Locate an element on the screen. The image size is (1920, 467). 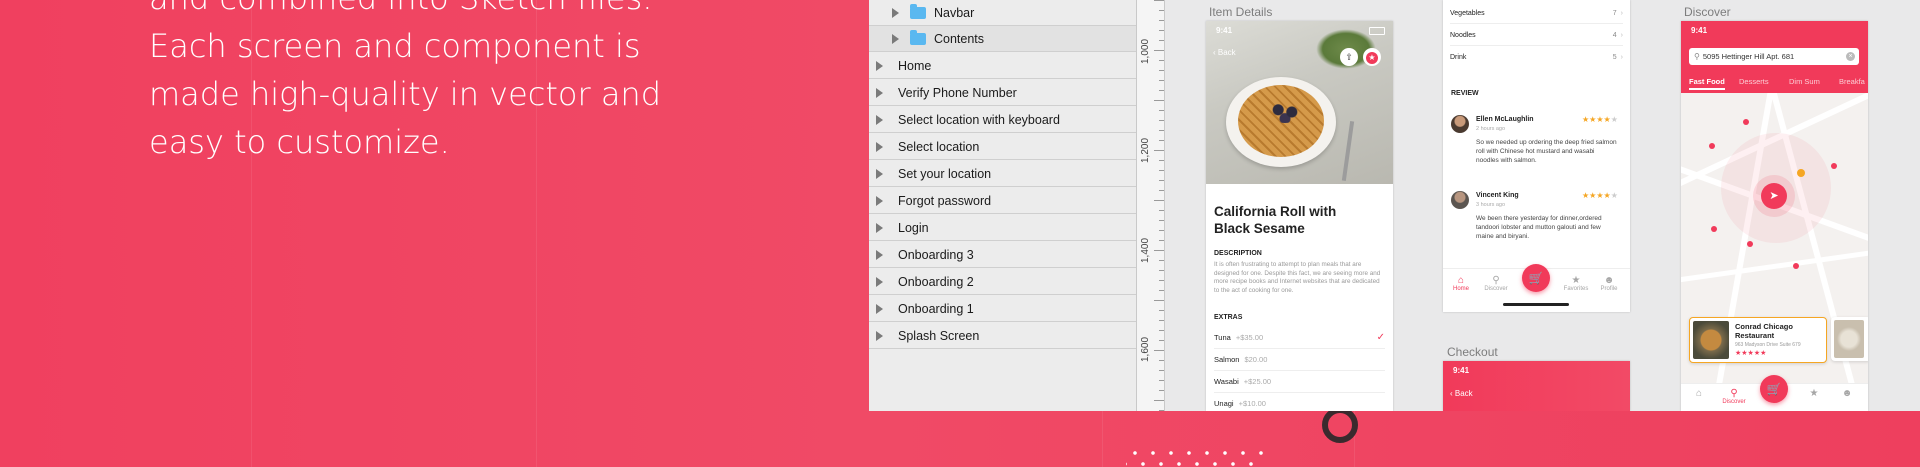
chevron-right-icon: › is located at coordinates (1621, 57).